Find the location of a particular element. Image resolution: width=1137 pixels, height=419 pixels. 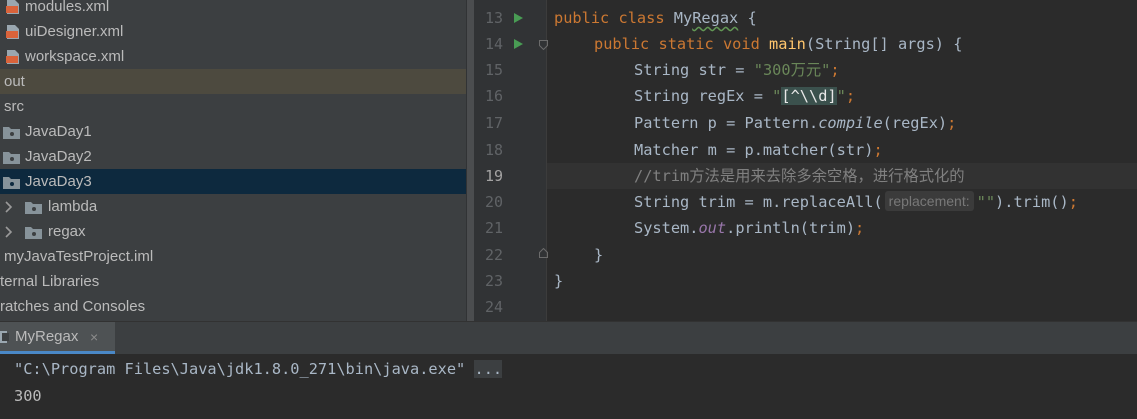

code-line-13: public class MyRegax { is located at coordinates (655, 18).